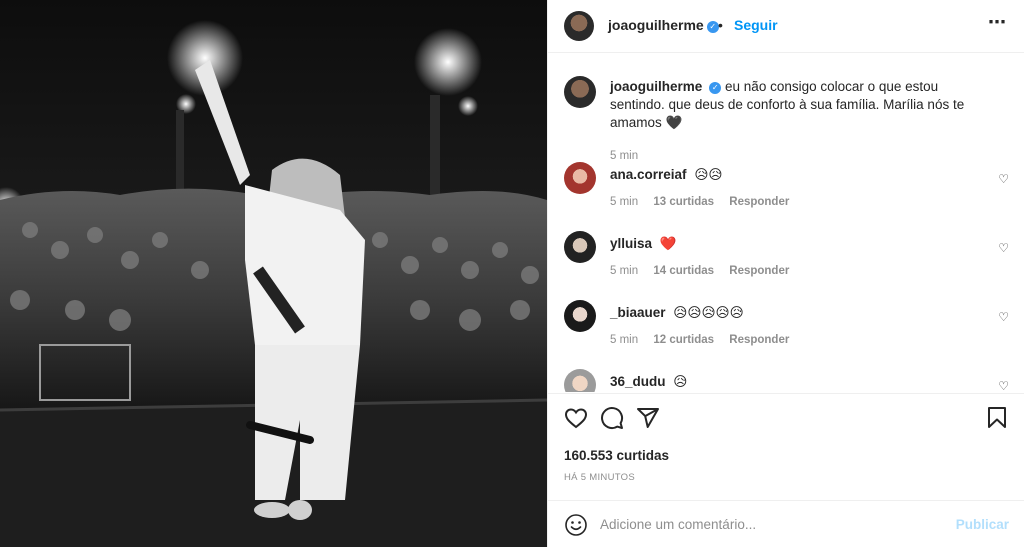 This screenshot has height=547, width=1024. Describe the element at coordinates (800, 244) in the screenshot. I see `comment-body: ylluisa ❤️` at that location.